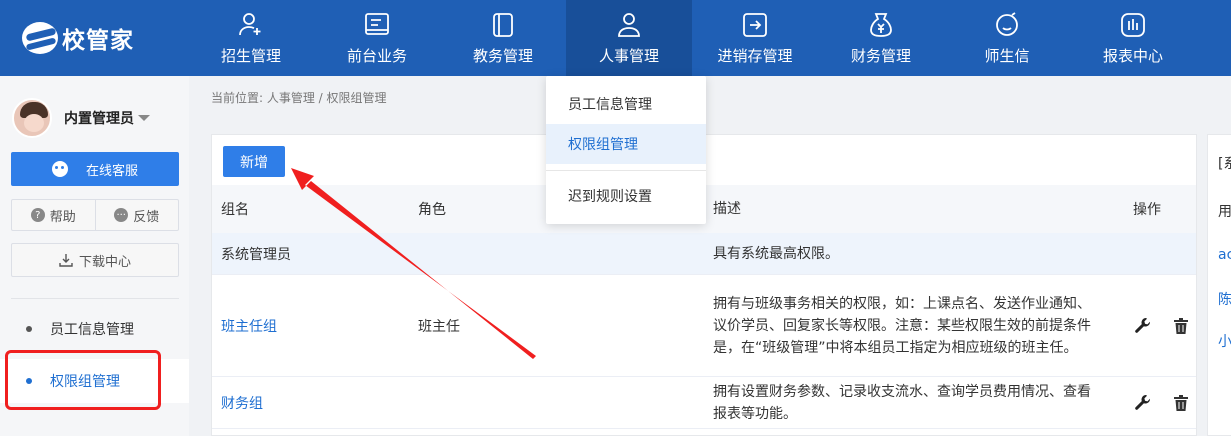 Image resolution: width=1231 pixels, height=436 pixels. I want to click on nav-label: 进销存管理, so click(755, 55).